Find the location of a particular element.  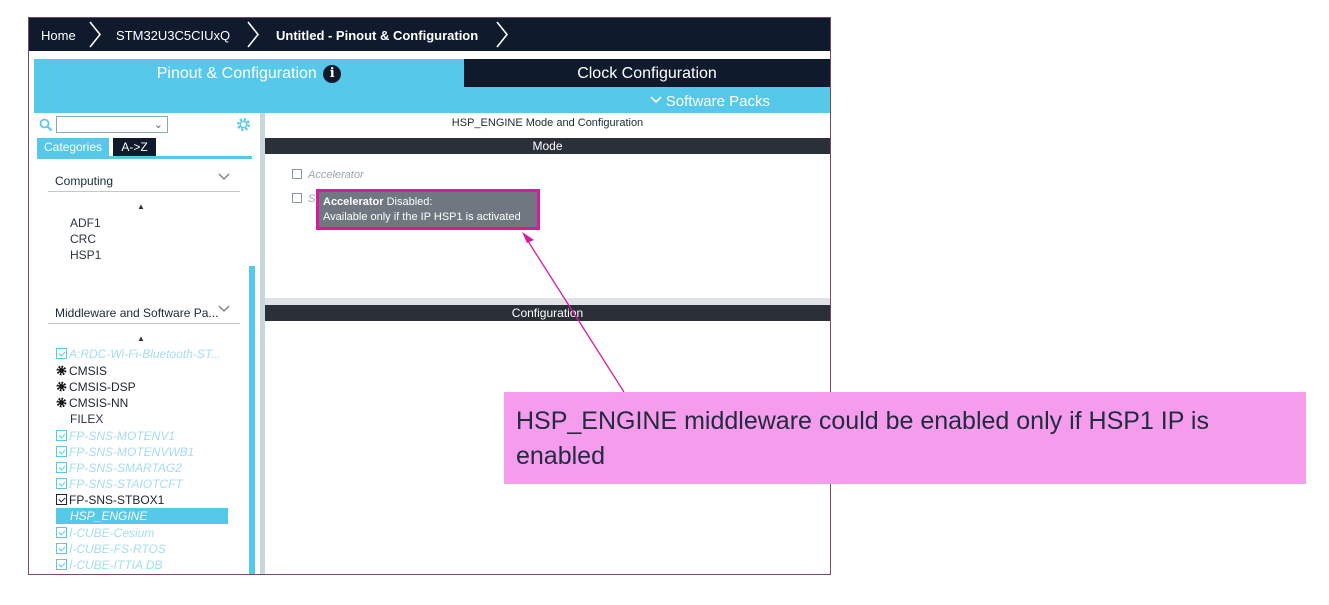

list-item-middleware: I-CUBE-ITTIA DB is located at coordinates (109, 565).